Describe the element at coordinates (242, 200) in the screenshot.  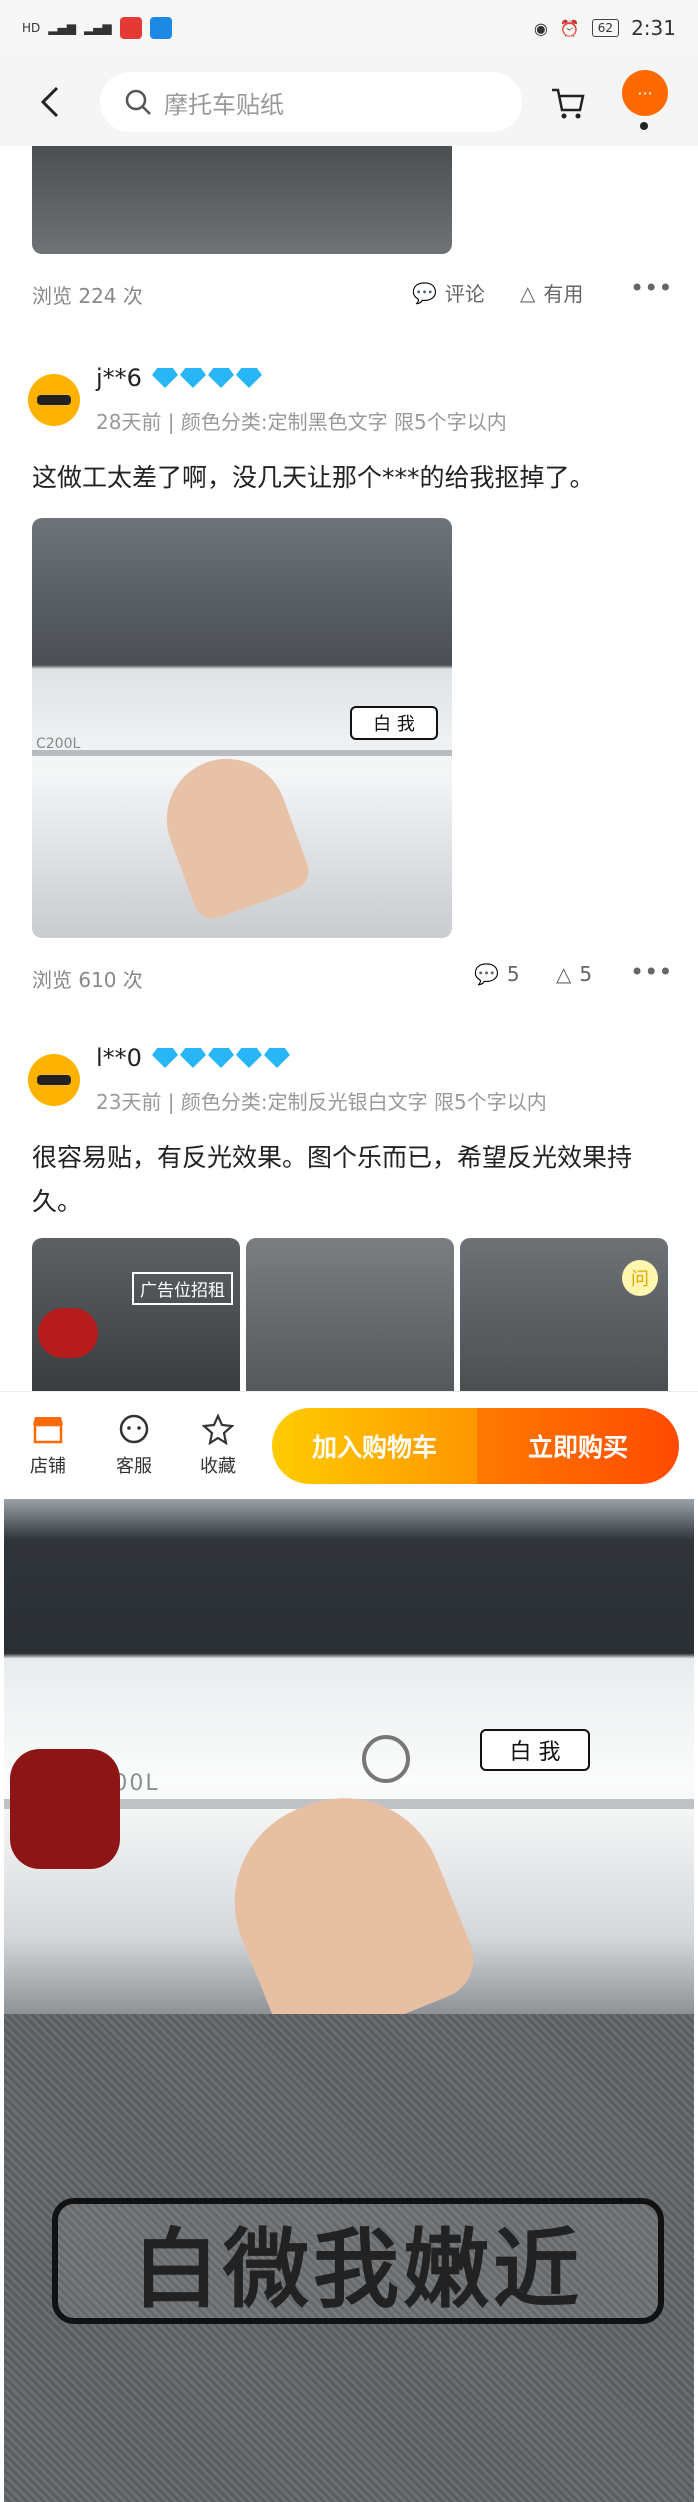
I see `review-photo-prev` at that location.